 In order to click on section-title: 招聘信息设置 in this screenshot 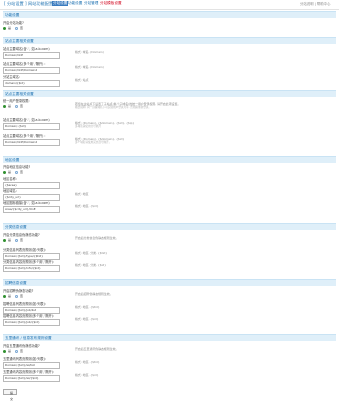, I will do `click(169, 282)`.